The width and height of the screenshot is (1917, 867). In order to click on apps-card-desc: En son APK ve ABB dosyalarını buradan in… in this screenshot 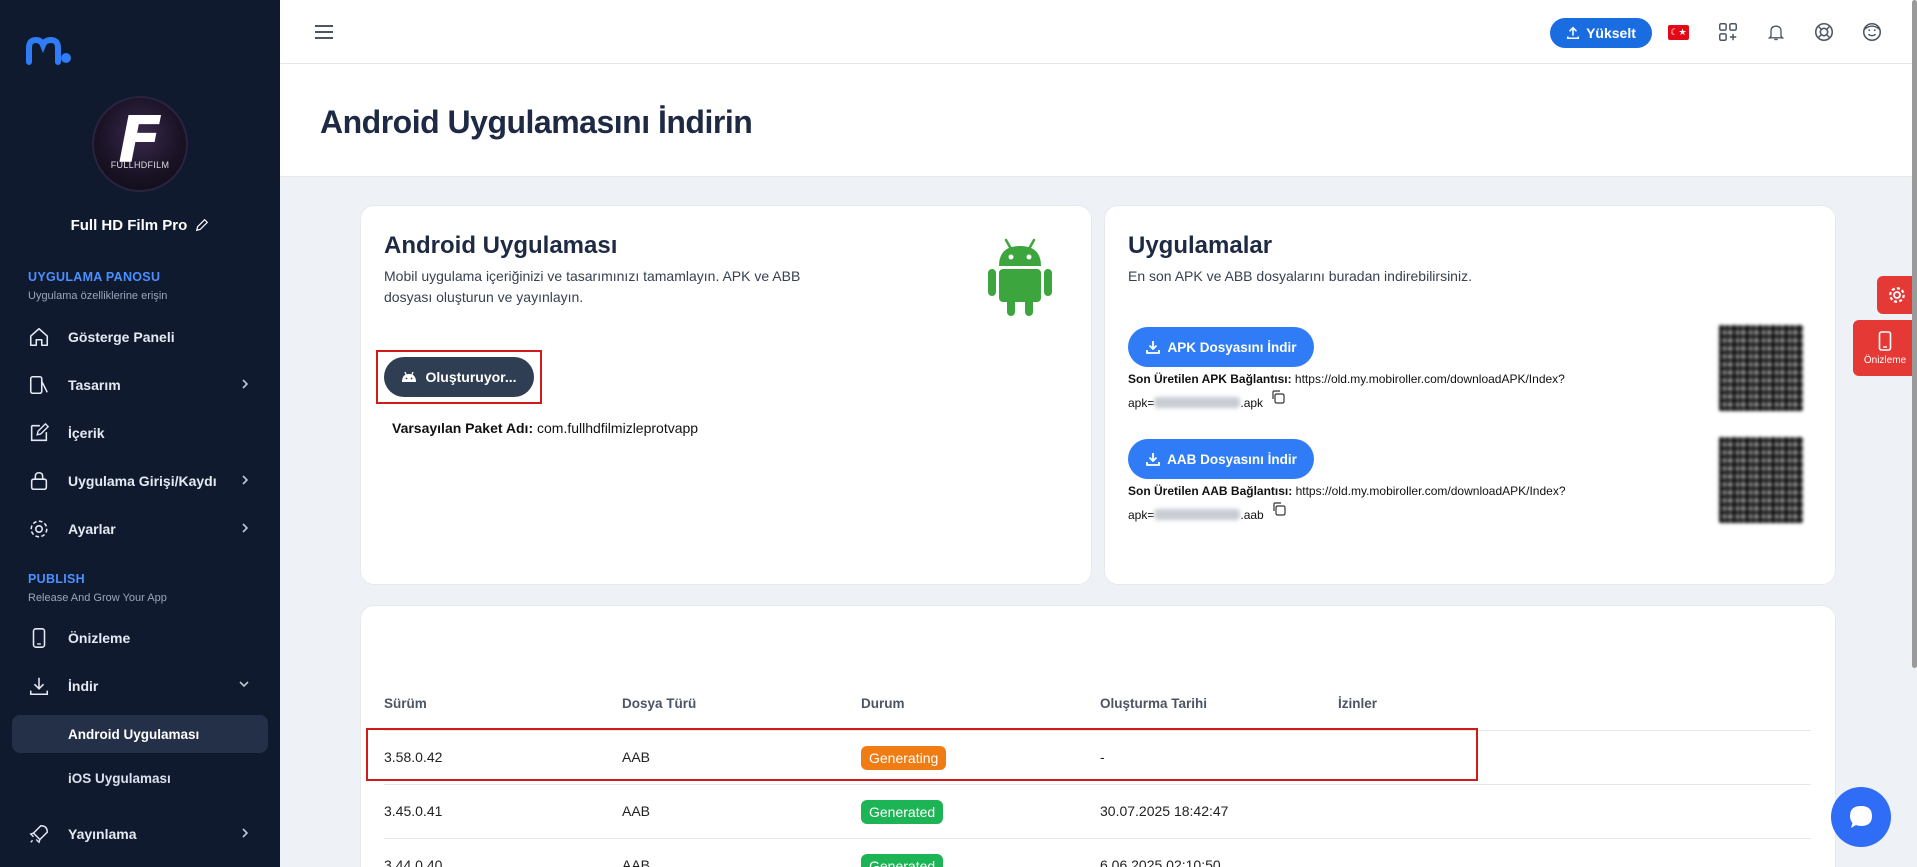, I will do `click(1300, 276)`.